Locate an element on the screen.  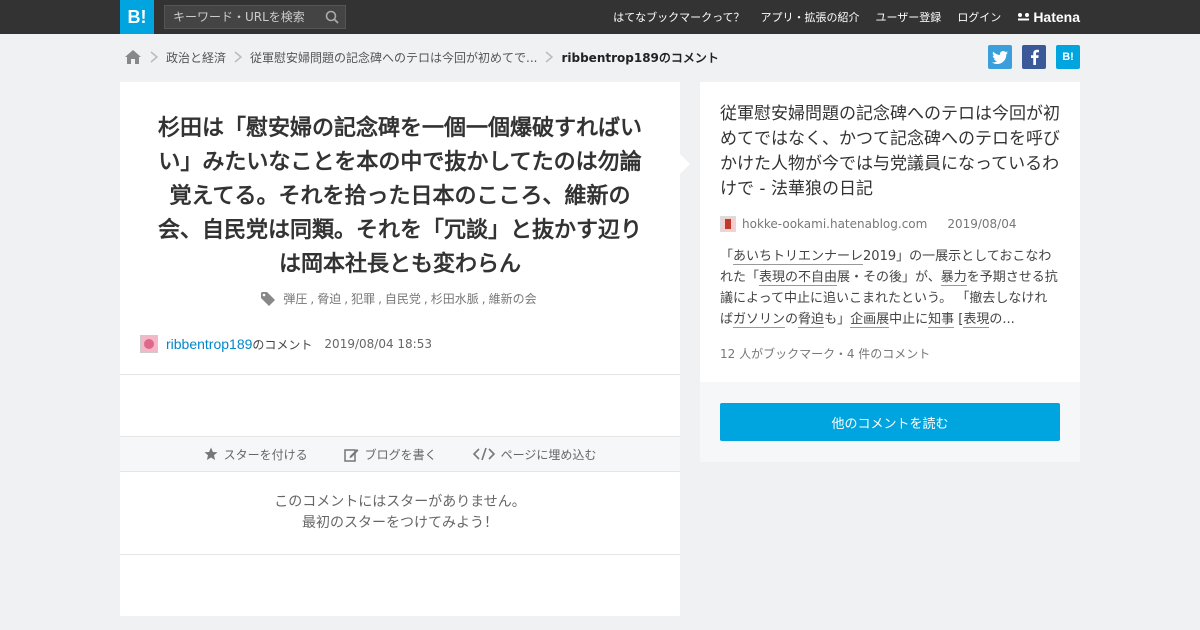
facebook-share-button is located at coordinates (1034, 57).